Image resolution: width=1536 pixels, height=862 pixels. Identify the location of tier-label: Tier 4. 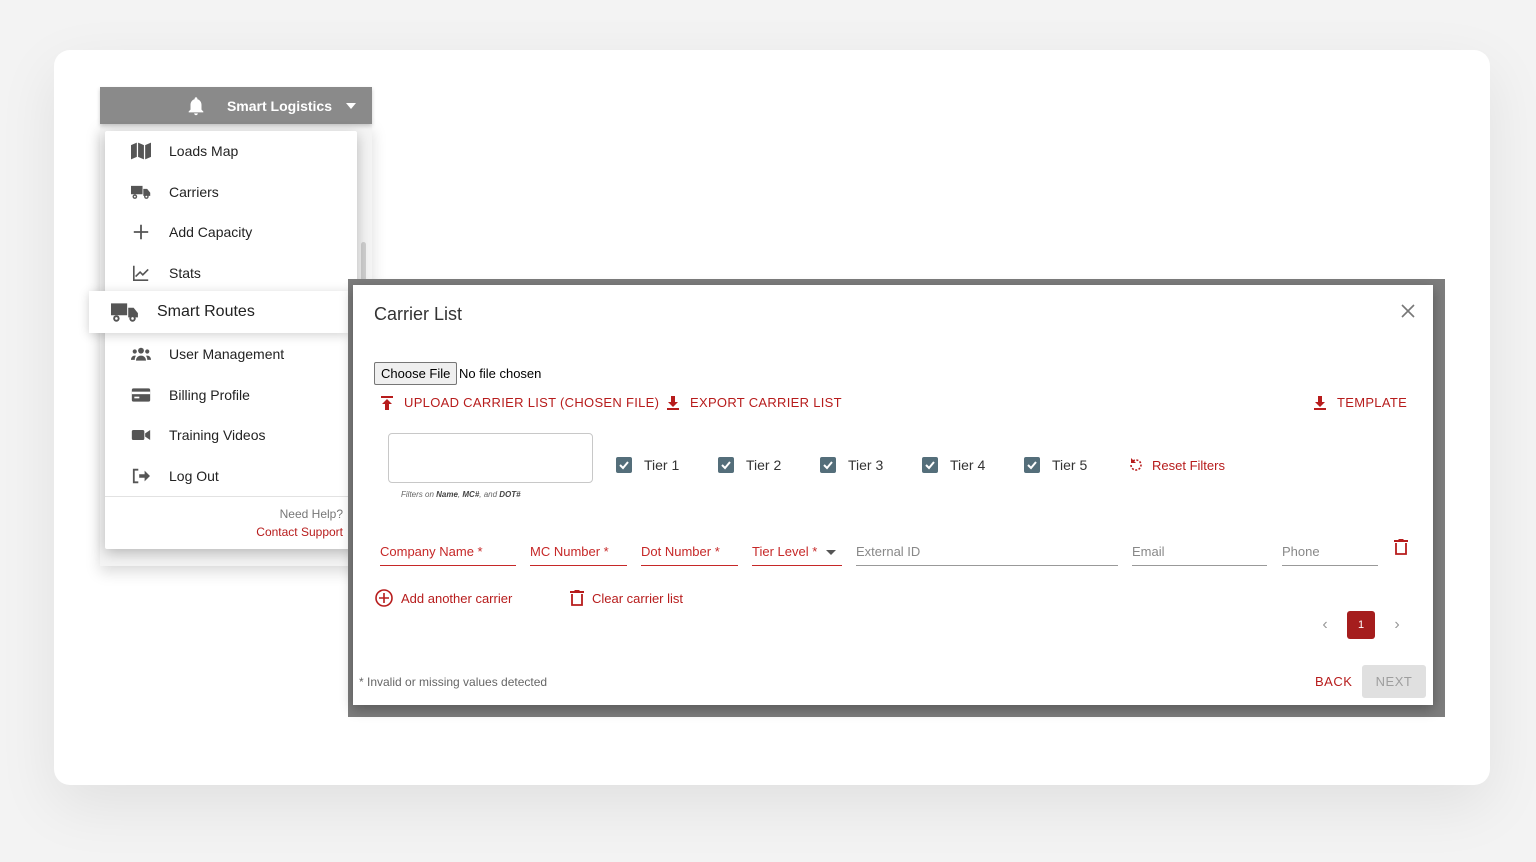
(968, 465).